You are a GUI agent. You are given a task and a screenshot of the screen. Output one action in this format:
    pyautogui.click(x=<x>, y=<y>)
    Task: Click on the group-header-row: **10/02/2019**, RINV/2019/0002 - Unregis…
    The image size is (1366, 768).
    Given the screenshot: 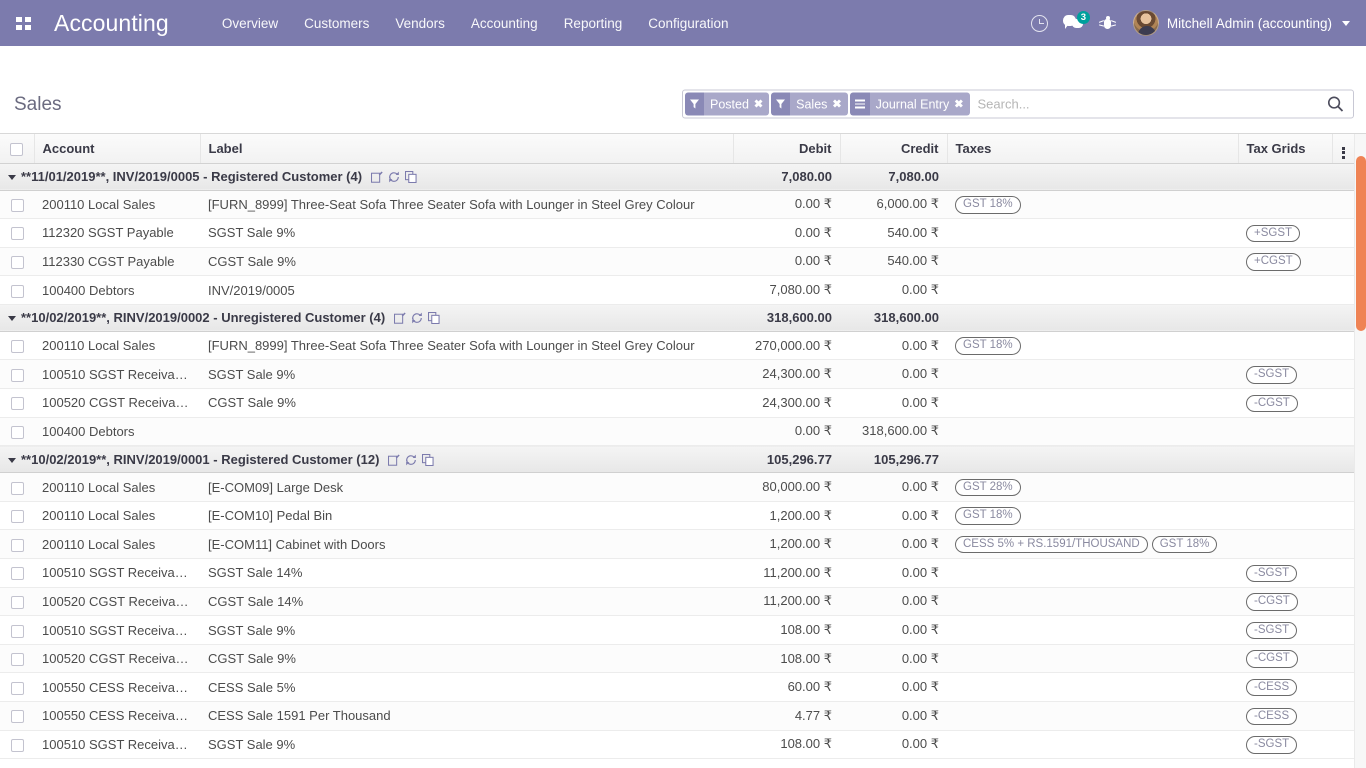 What is the action you would take?
    pyautogui.click(x=677, y=317)
    